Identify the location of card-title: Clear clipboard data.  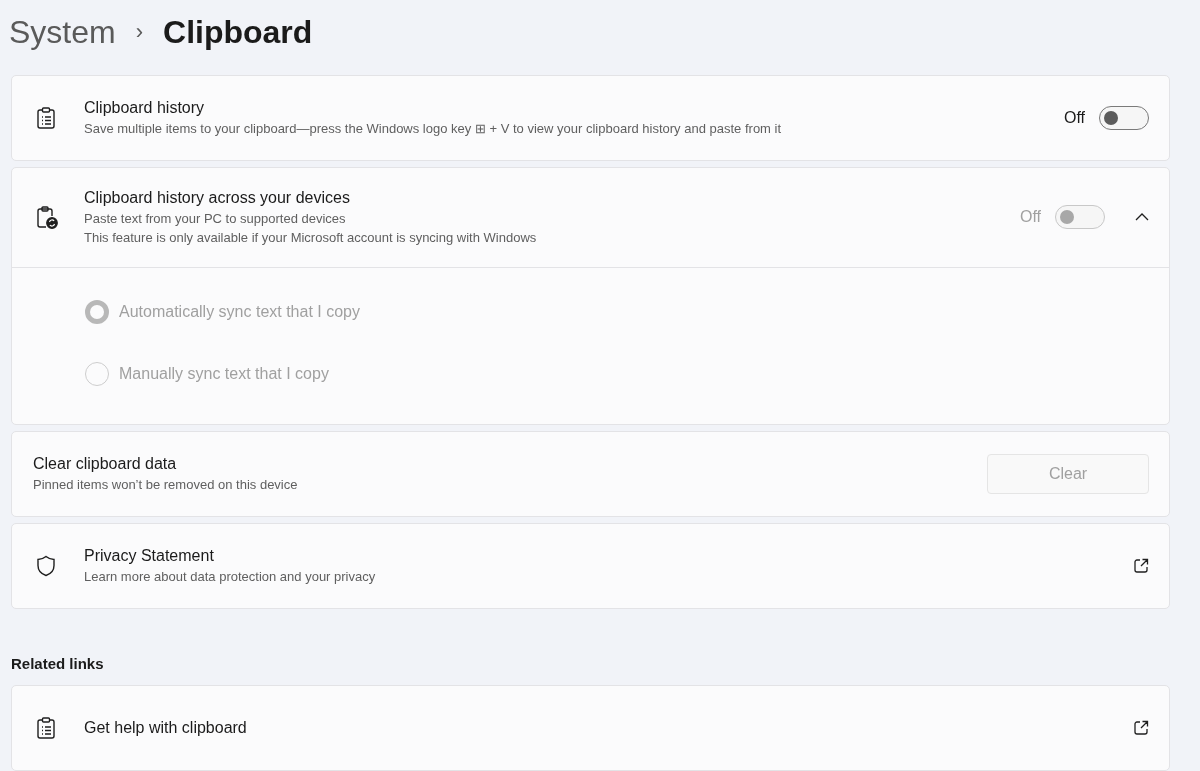
(105, 464).